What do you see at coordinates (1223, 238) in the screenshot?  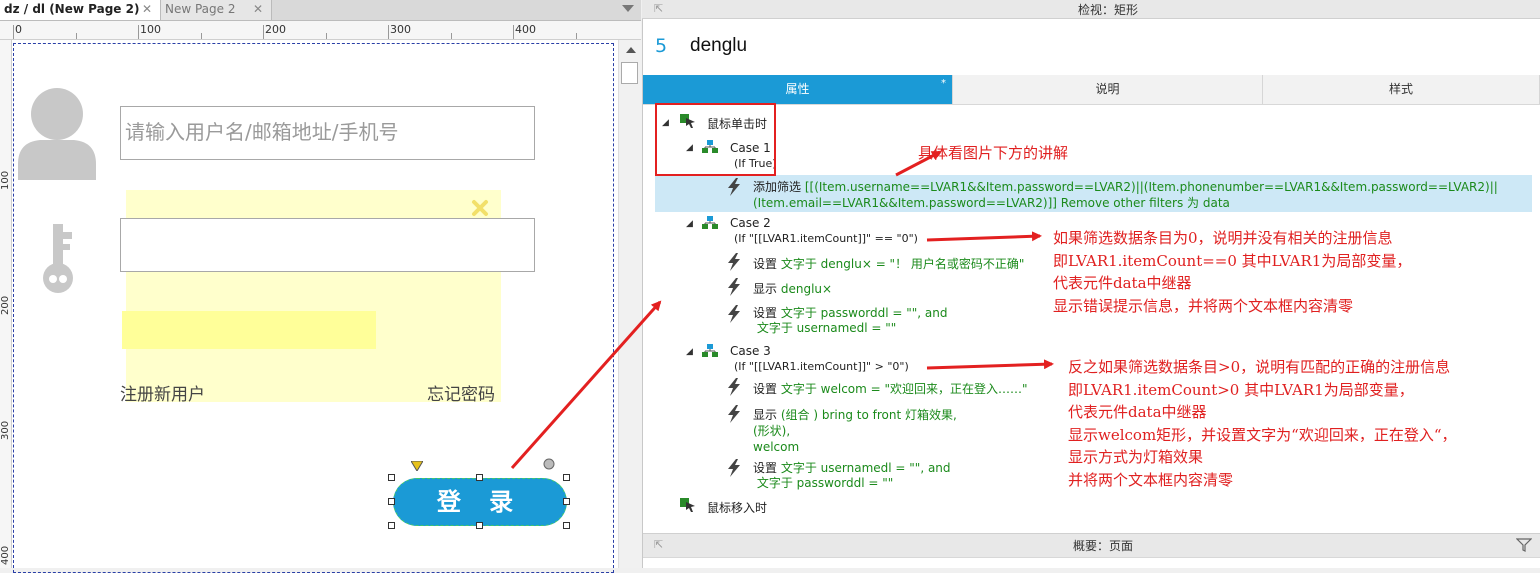 I see `annotation-line: 如果筛选数据条目为0，说明并没有相关的注册信息` at bounding box center [1223, 238].